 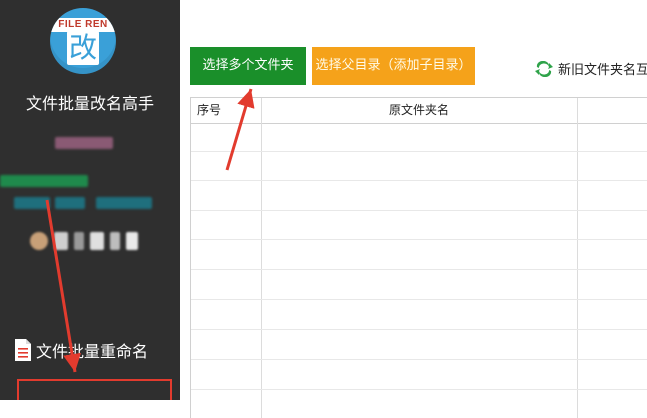 What do you see at coordinates (393, 66) in the screenshot?
I see `select-parent-dir-button: 选择父目录（添加子目录）` at bounding box center [393, 66].